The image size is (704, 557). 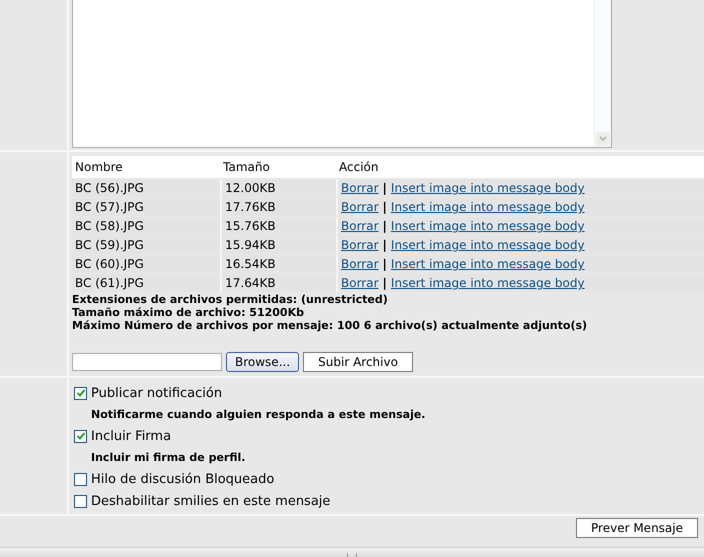 What do you see at coordinates (146, 264) in the screenshot?
I see `table-cell: BC (60).JPG` at bounding box center [146, 264].